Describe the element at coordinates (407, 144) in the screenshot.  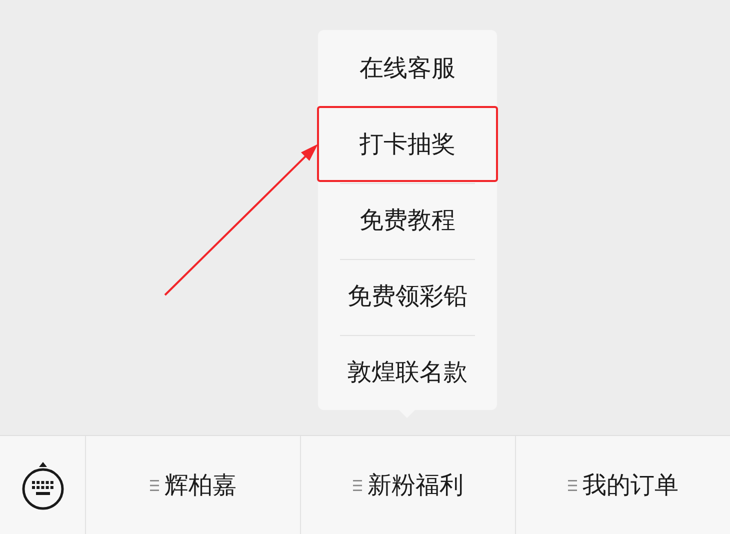
I see `menu-item: 打卡抽奖` at that location.